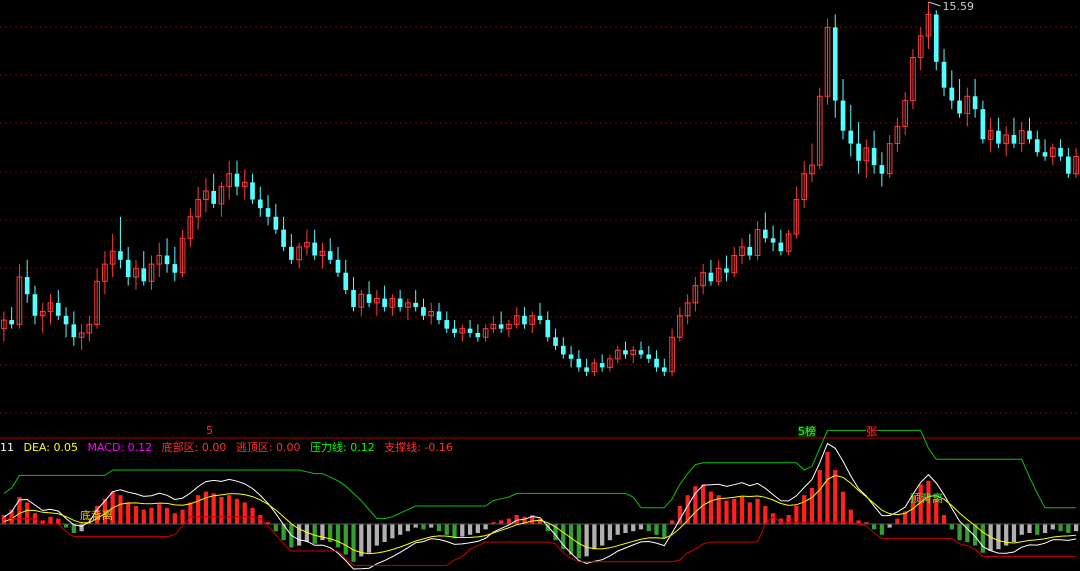 The width and height of the screenshot is (1080, 571). I want to click on pressure-line-label: 压力线: 0.12, so click(342, 447).